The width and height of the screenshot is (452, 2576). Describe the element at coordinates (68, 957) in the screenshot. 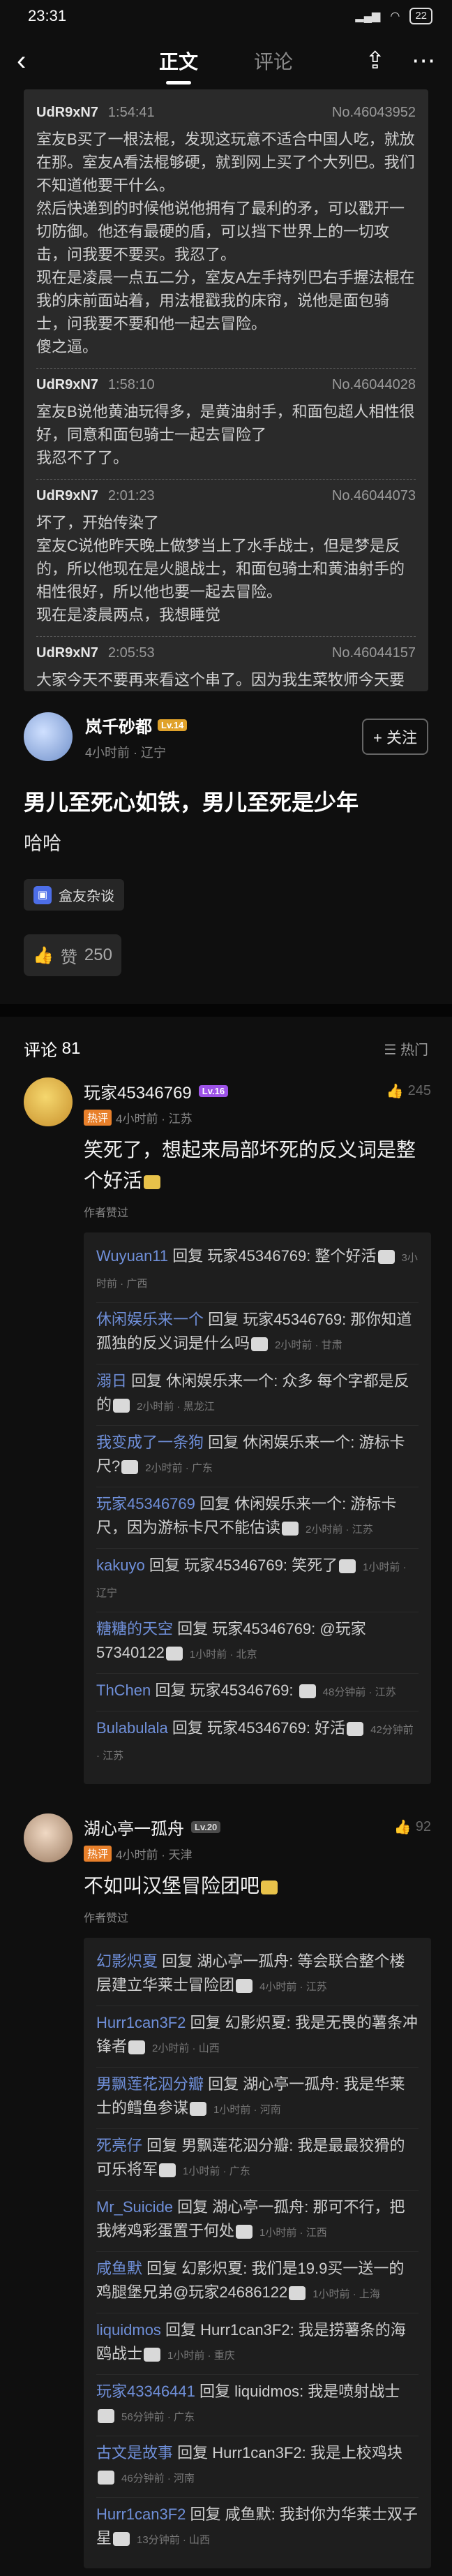

I see `like-label: 赞` at that location.